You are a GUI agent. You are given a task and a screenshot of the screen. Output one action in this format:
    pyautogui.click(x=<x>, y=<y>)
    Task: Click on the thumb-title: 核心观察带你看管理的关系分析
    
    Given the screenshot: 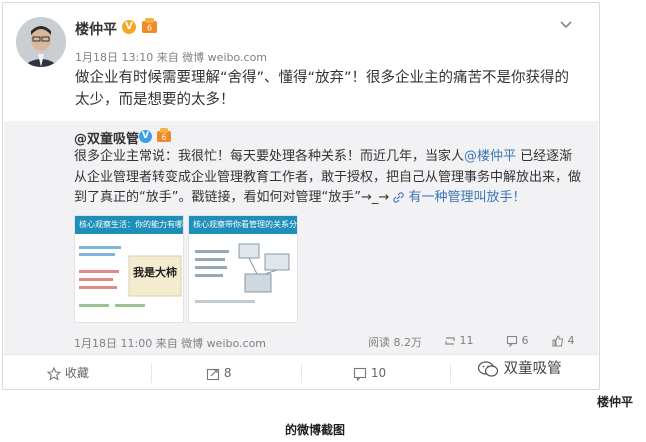 What is the action you would take?
    pyautogui.click(x=243, y=225)
    